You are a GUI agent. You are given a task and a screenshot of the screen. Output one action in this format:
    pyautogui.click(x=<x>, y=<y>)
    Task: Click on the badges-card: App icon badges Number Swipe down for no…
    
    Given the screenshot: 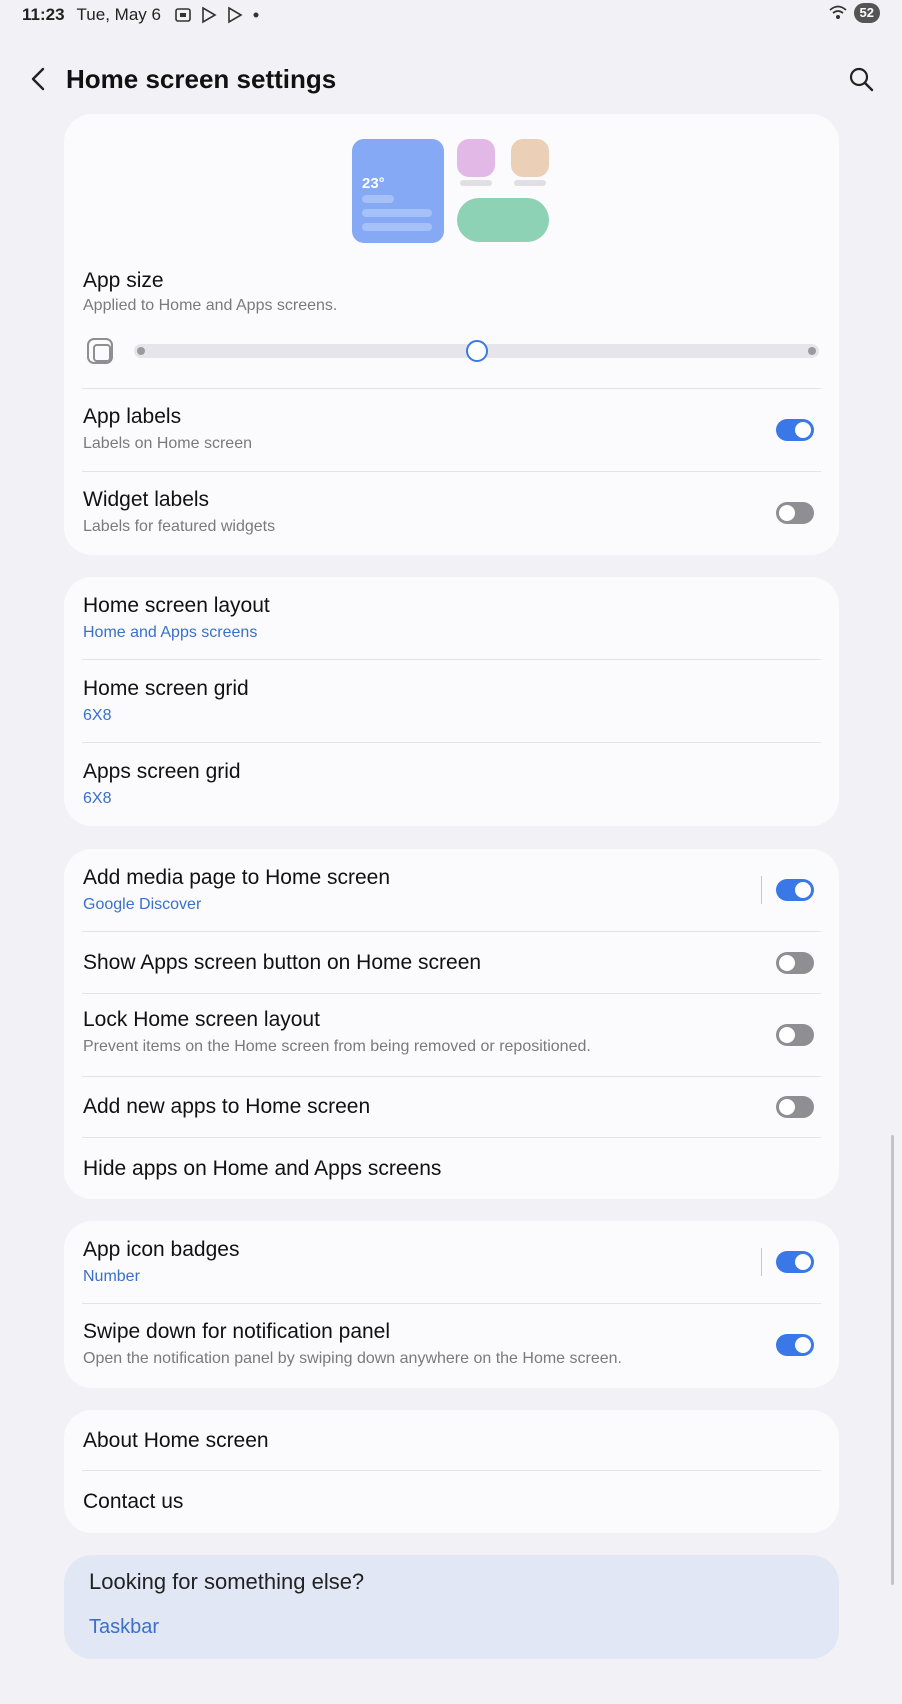 What is the action you would take?
    pyautogui.click(x=451, y=1304)
    